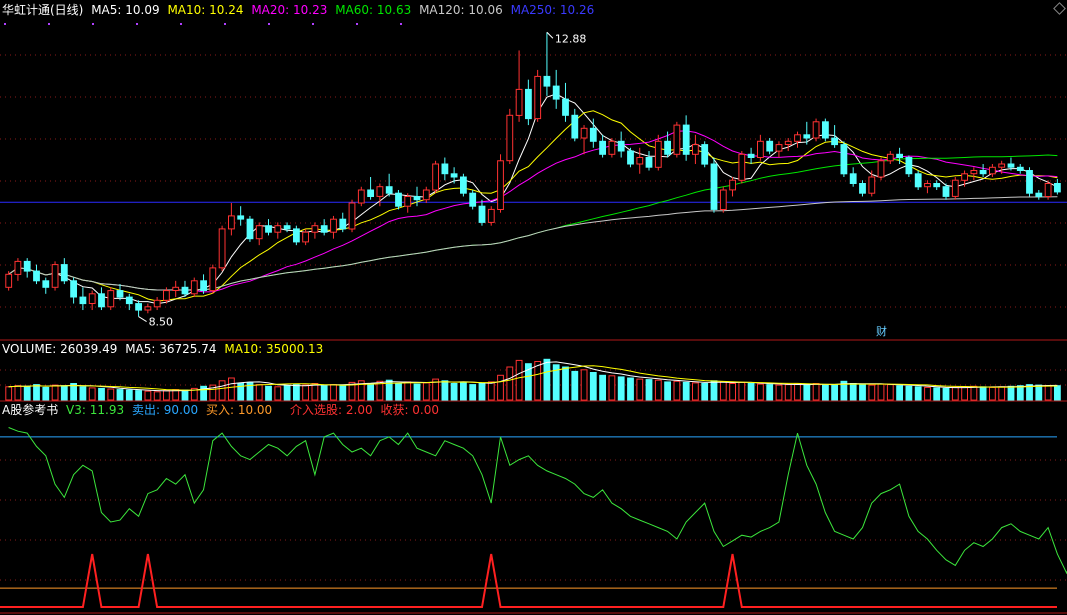 The height and width of the screenshot is (615, 1067). Describe the element at coordinates (42, 10) in the screenshot. I see `stock-title: 华虹计通(日线)` at that location.